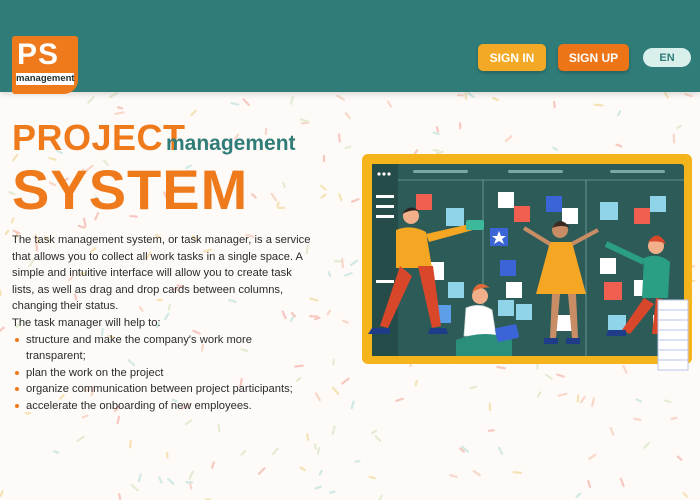  What do you see at coordinates (512, 57) in the screenshot?
I see `sign-in-button: SIGN IN` at bounding box center [512, 57].